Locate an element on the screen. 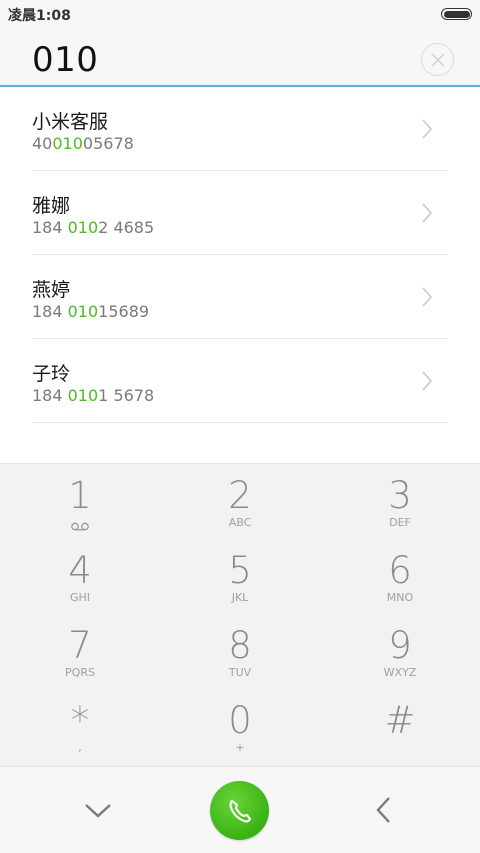  dial-input-row: 010 is located at coordinates (240, 57).